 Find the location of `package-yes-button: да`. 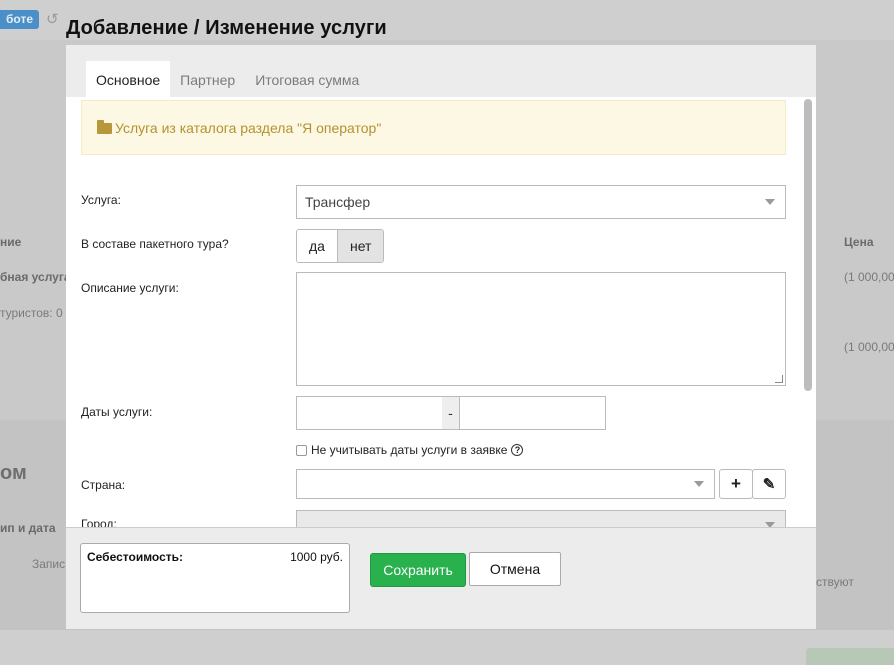

package-yes-button: да is located at coordinates (317, 246).